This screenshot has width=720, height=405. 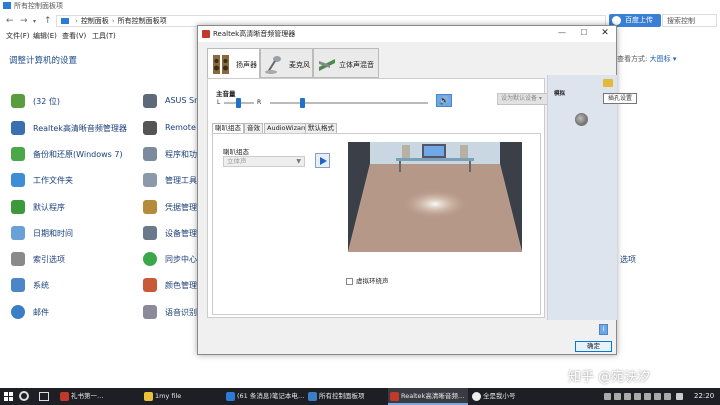 I want to click on taskbar-item-2: 1my file, so click(x=180, y=396).